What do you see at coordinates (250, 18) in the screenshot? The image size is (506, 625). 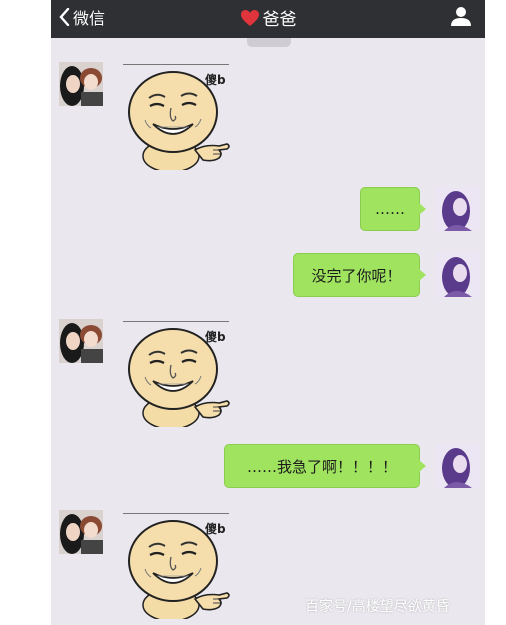 I see `heart-icon` at bounding box center [250, 18].